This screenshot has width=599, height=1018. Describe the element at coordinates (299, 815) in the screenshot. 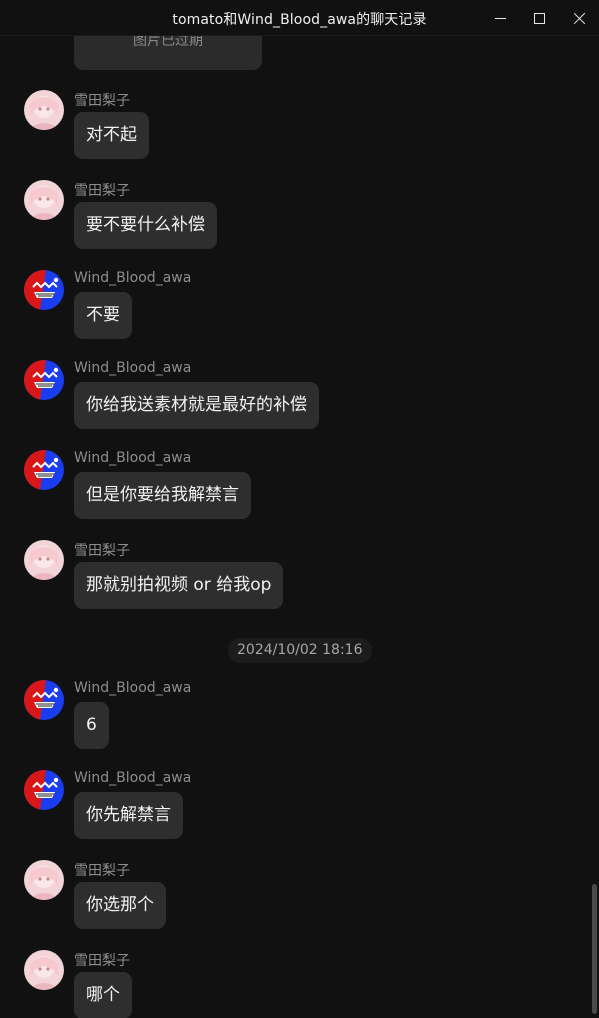

I see `message-item: Wind_Blood_awa 你先解禁言` at that location.